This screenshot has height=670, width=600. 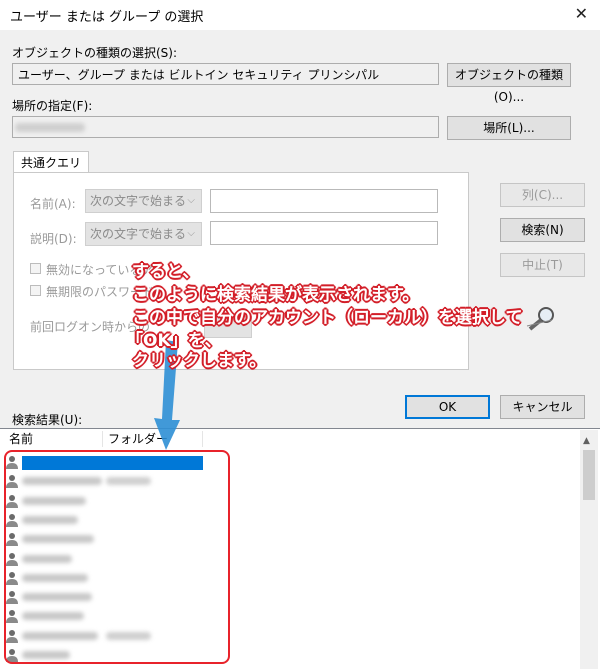 I want to click on location-label: 場所の指定(F):, so click(x=52, y=106).